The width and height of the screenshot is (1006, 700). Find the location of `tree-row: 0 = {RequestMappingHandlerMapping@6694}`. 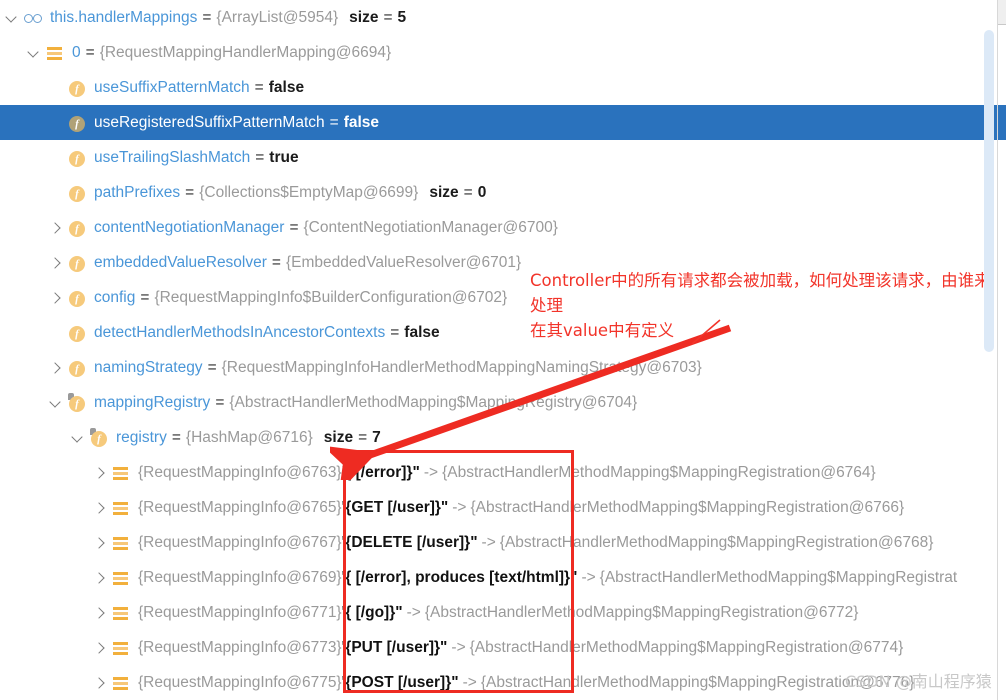

tree-row: 0 = {RequestMappingHandlerMapping@6694} is located at coordinates (503, 52).